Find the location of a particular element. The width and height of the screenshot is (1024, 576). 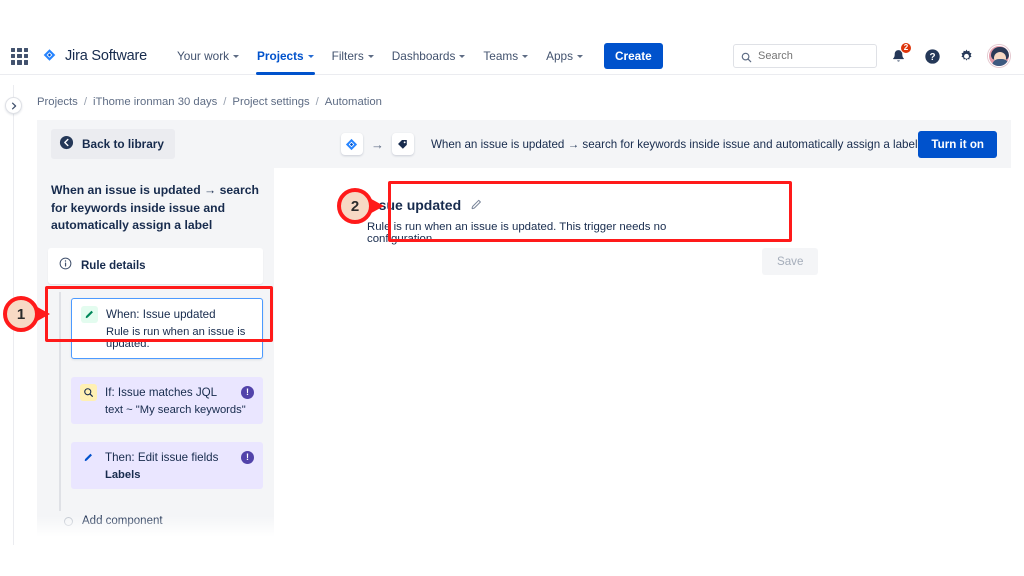

component-header: Then: Edit issue fields ! is located at coordinates (167, 457).